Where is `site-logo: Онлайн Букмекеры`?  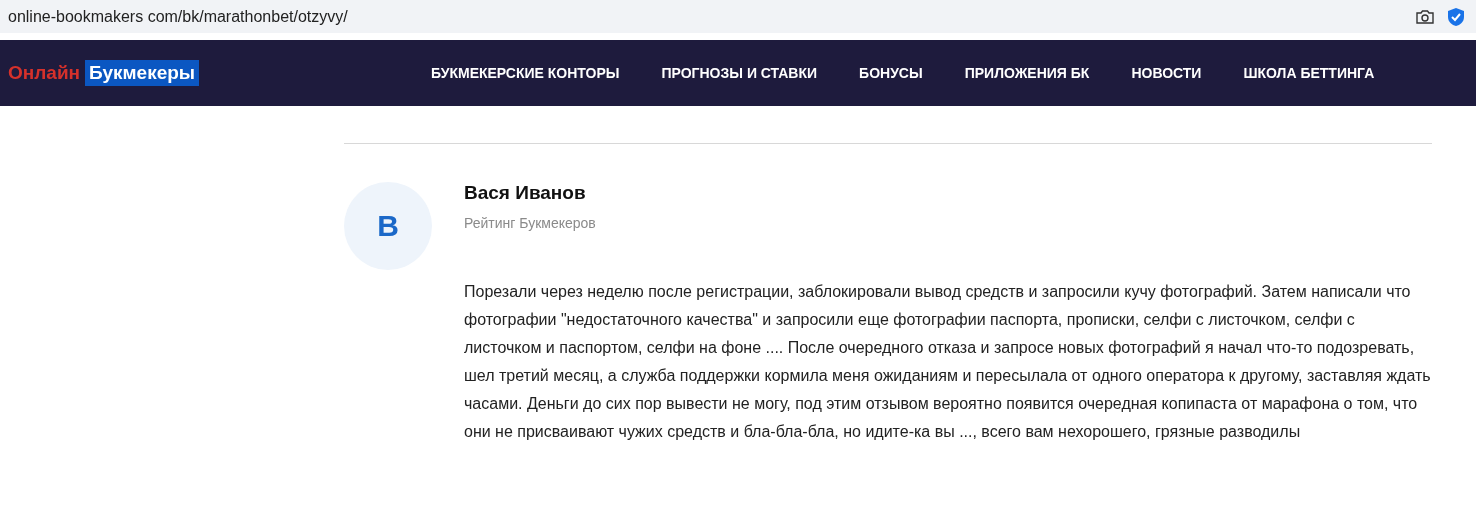 site-logo: Онлайн Букмекеры is located at coordinates (203, 73).